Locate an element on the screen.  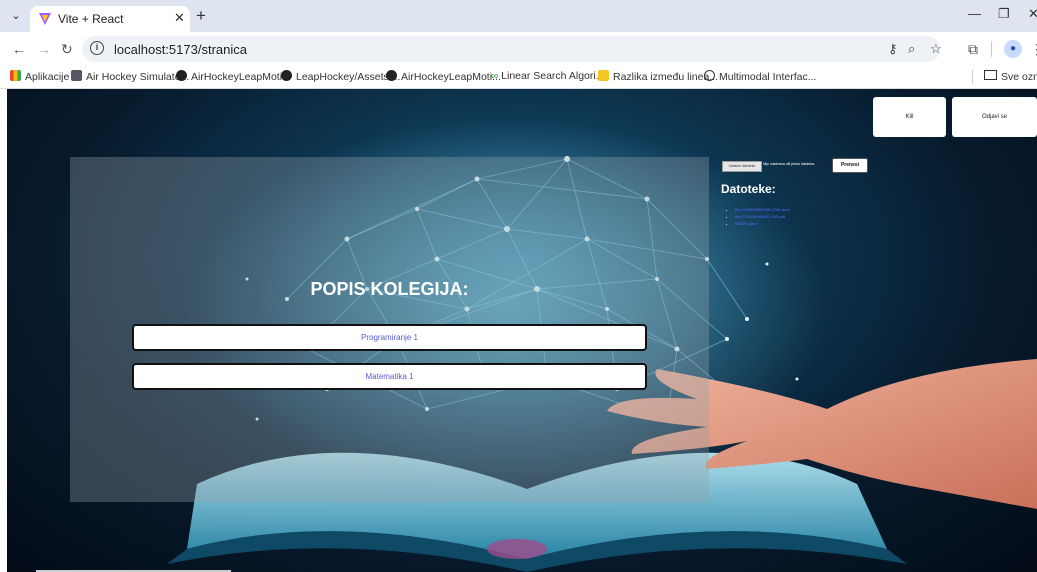
courses-heading: POPIS KOLEGIJA: is located at coordinates (389, 289).